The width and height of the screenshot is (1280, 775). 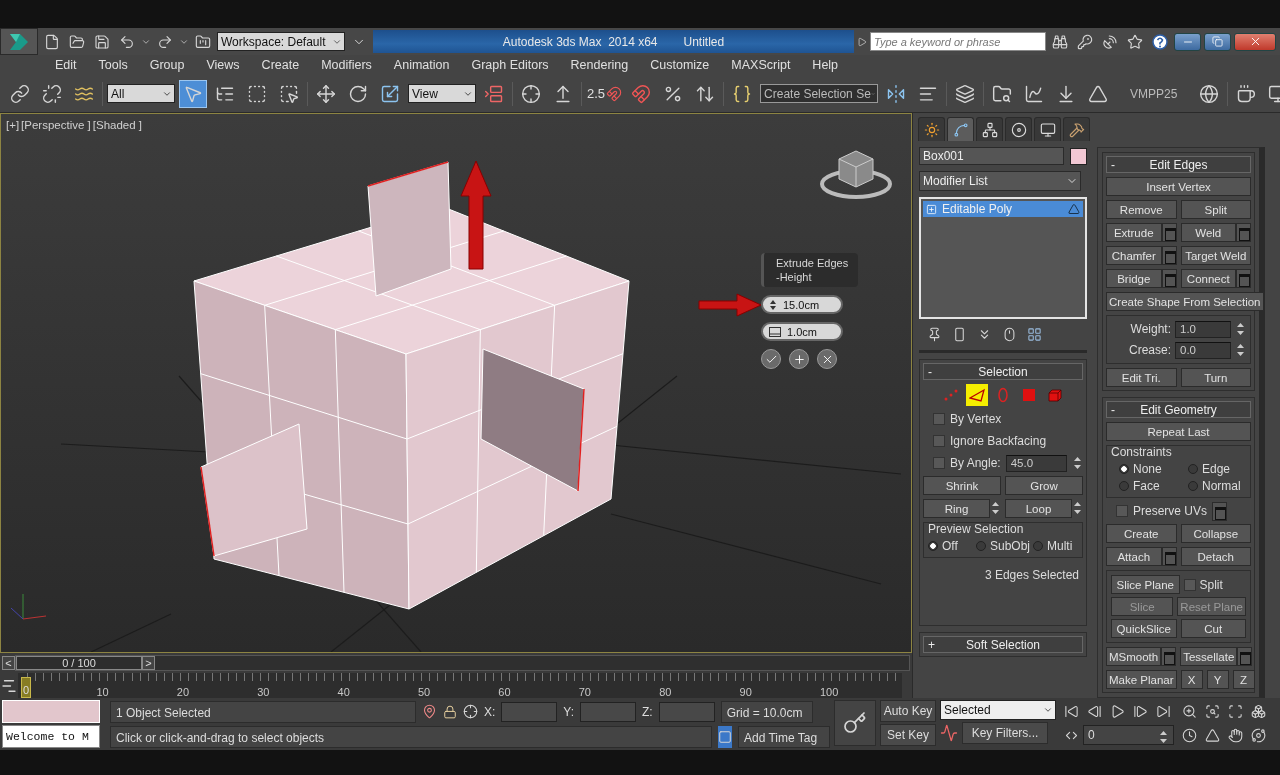 I want to click on checkbox-label: By Vertex, so click(x=976, y=419).